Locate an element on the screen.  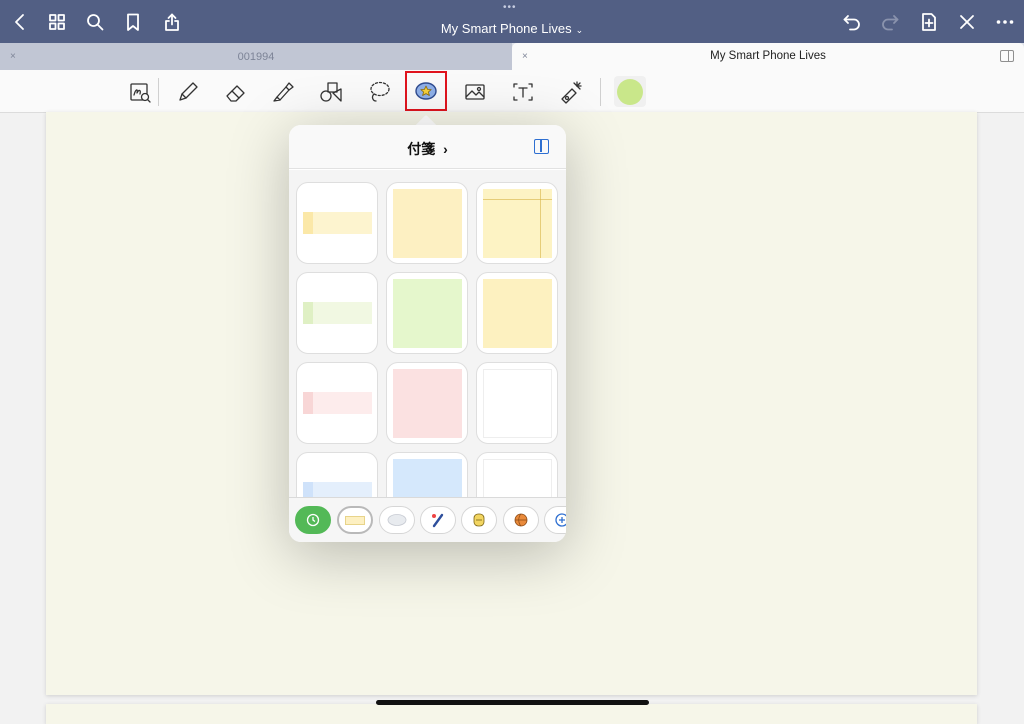
add-page-button is located at coordinates (929, 22).